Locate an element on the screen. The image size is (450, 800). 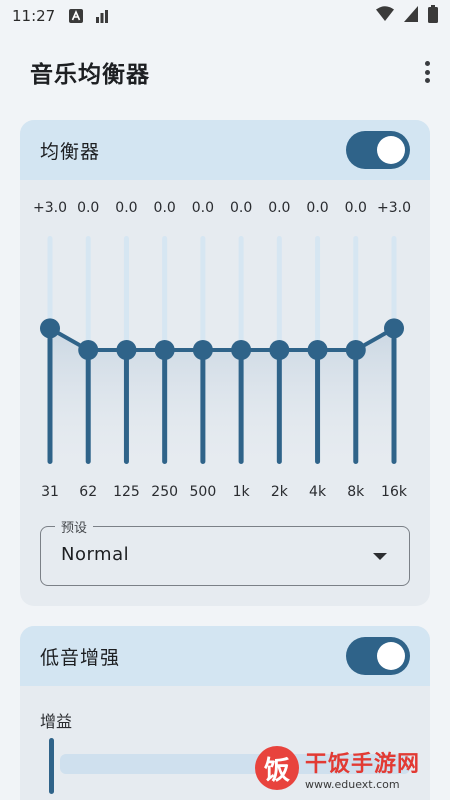
bass-boost-title: 低音增强 is located at coordinates (80, 657).